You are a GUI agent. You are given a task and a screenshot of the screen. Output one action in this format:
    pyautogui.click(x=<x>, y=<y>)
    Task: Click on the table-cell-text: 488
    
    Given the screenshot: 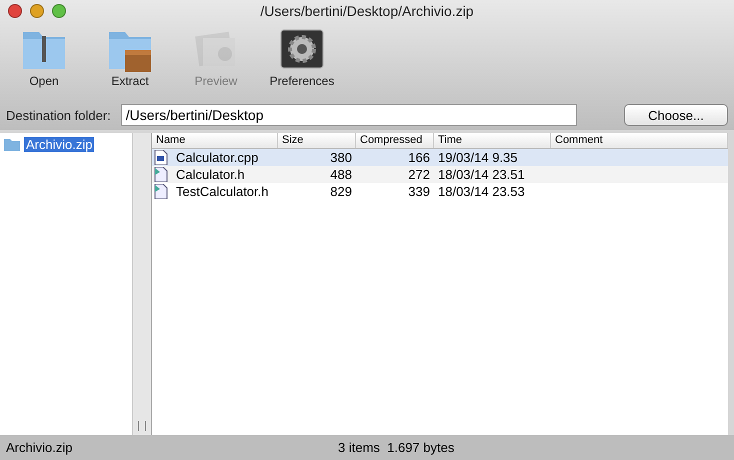 What is the action you would take?
    pyautogui.click(x=341, y=174)
    